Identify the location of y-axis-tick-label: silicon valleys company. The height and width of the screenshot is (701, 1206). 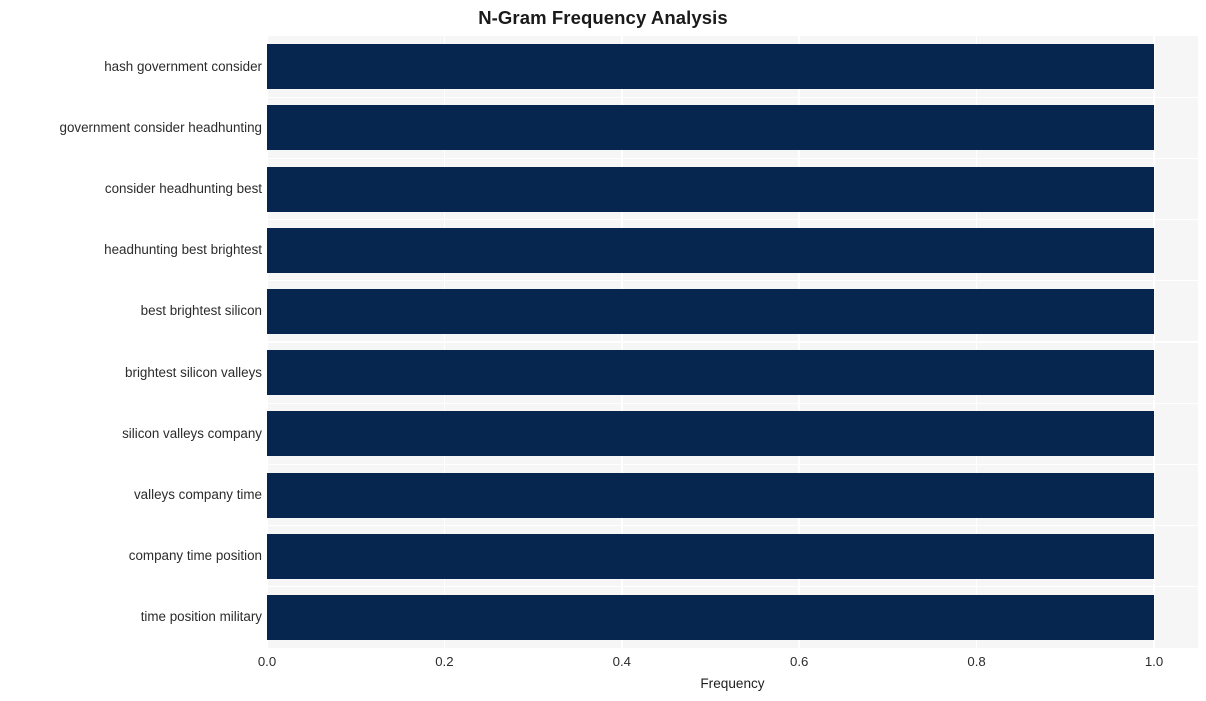
(192, 433).